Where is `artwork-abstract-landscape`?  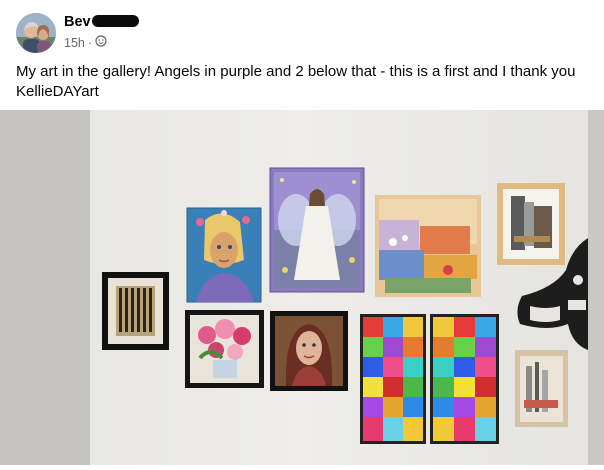 artwork-abstract-landscape is located at coordinates (428, 246).